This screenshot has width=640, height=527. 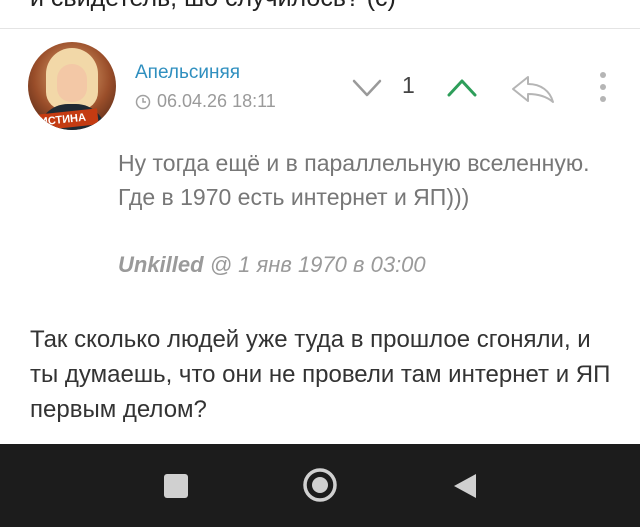 I want to click on comment-meta: 06.04.26 18:11, so click(x=205, y=101).